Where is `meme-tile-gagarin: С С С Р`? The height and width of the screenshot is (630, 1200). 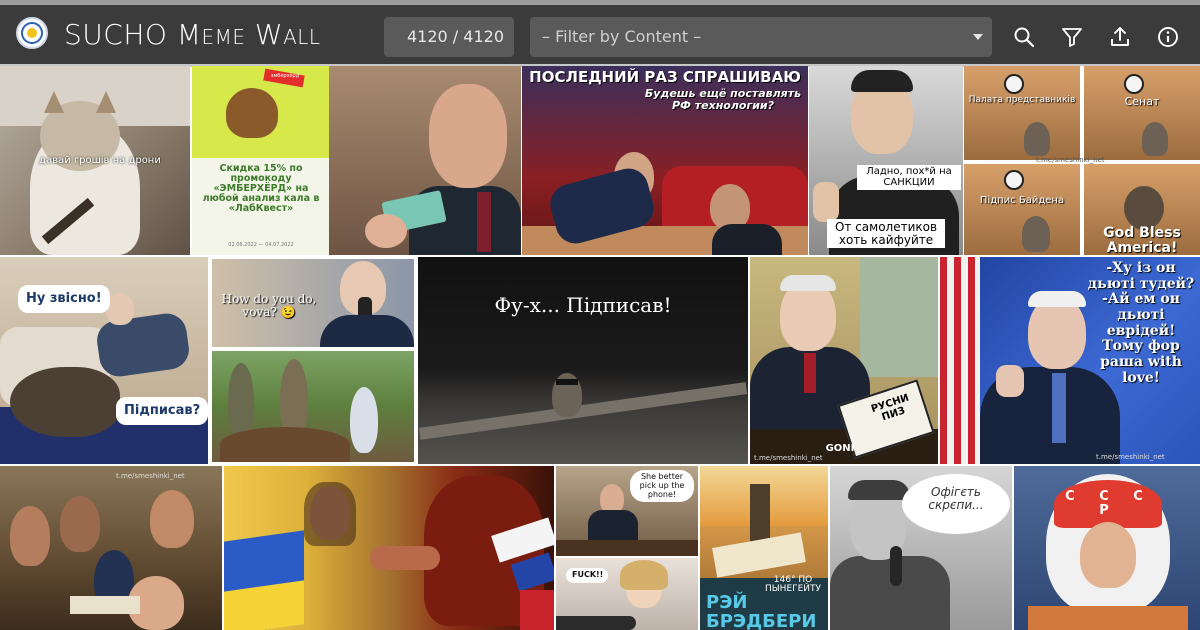 meme-tile-gagarin: С С С Р is located at coordinates (1107, 548).